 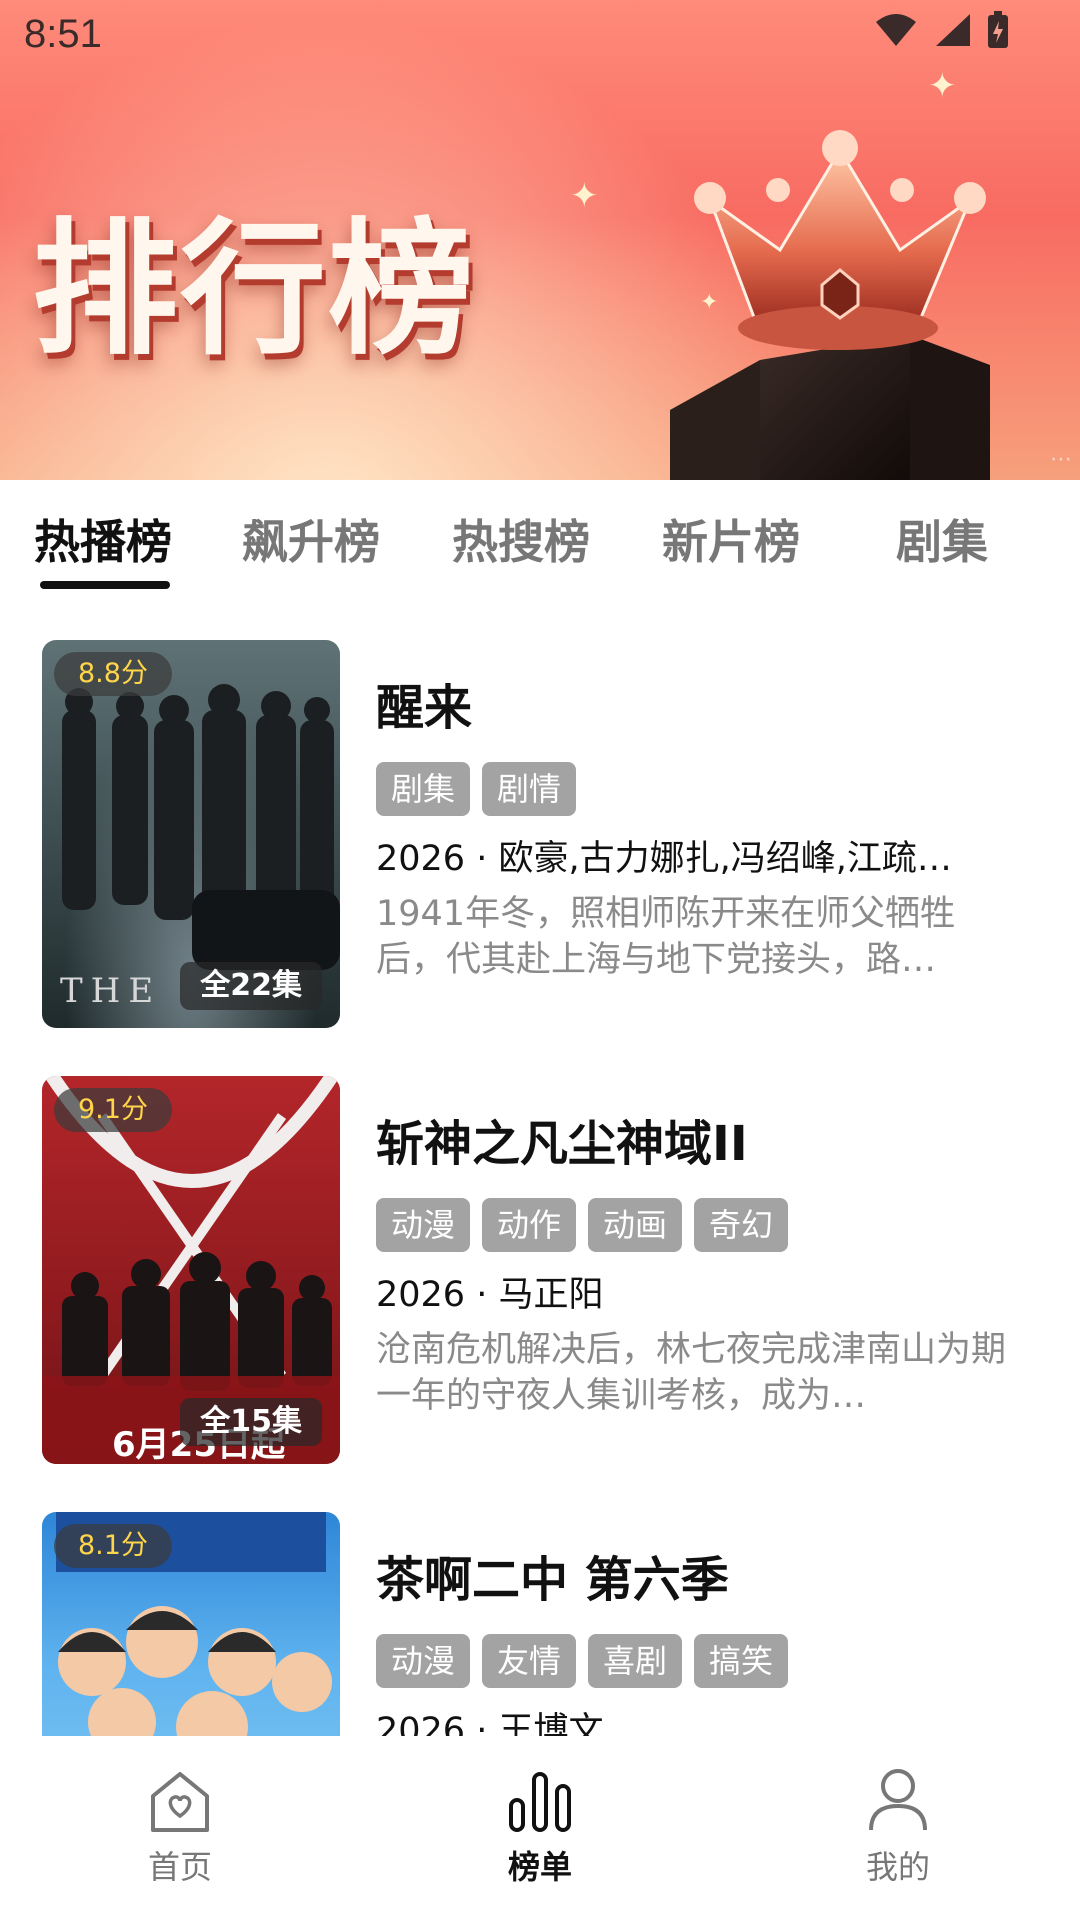 I want to click on ranking-tabs: 热播榜 飙升榜 热搜榜 新片榜 剧集, so click(x=540, y=535).